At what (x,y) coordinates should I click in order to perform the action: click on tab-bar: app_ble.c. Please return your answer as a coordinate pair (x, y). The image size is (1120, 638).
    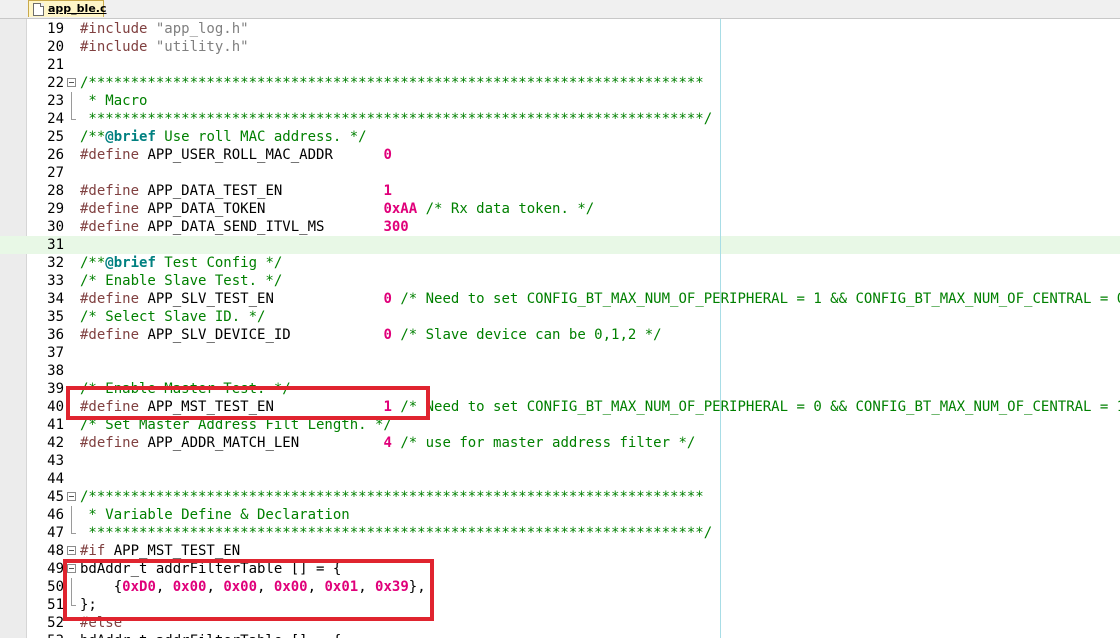
    Looking at the image, I should click on (560, 9).